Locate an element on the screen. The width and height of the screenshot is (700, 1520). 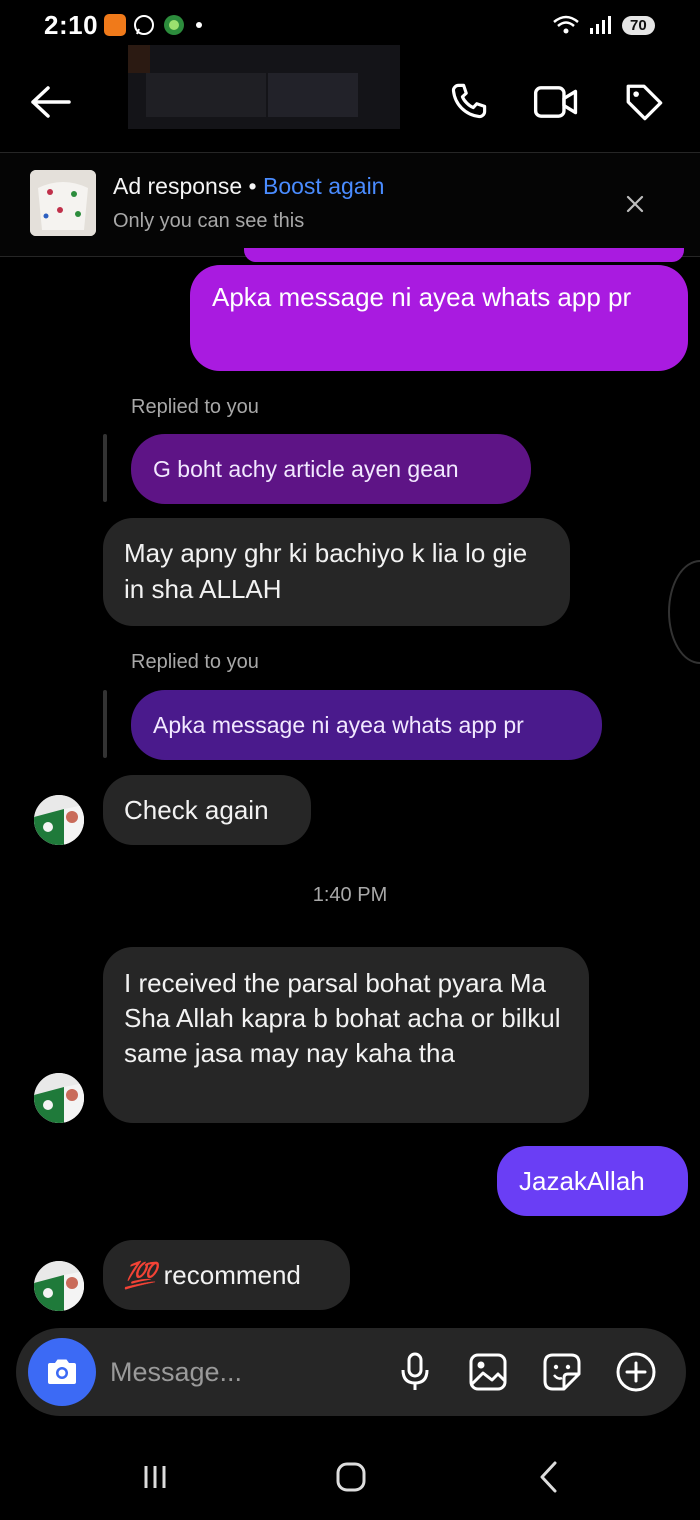
status-app-icons is located at coordinates (153, 25).